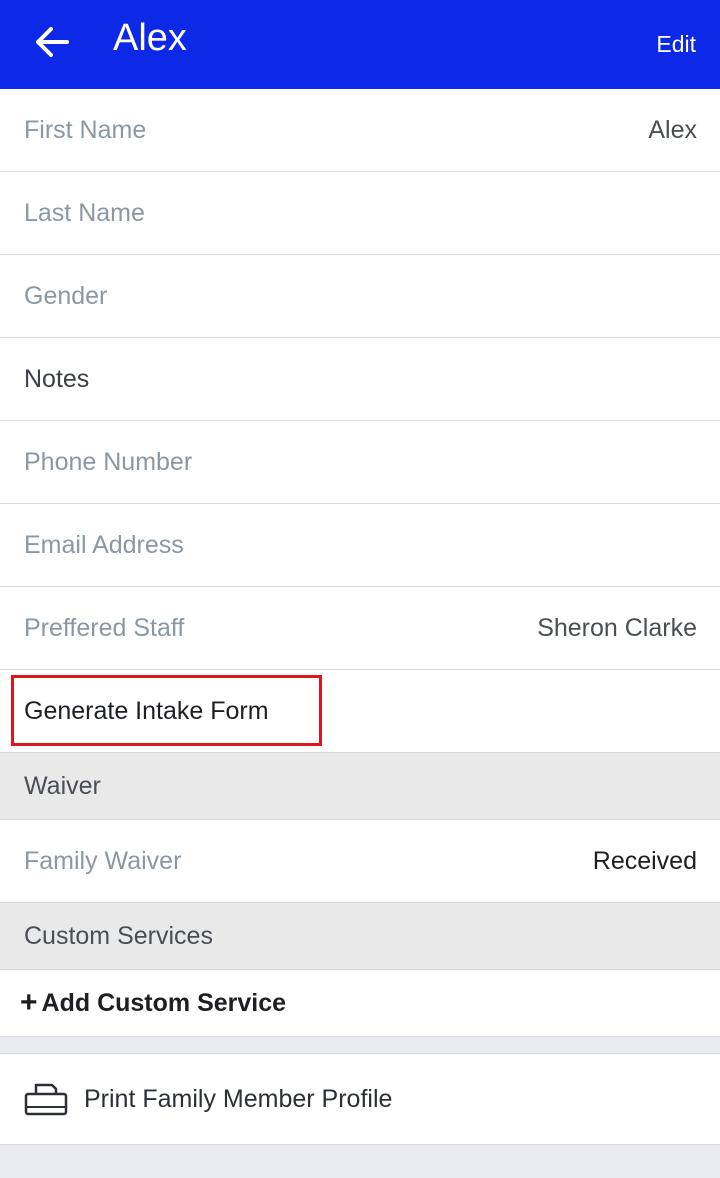  Describe the element at coordinates (676, 44) in the screenshot. I see `edit-button: Edit` at that location.